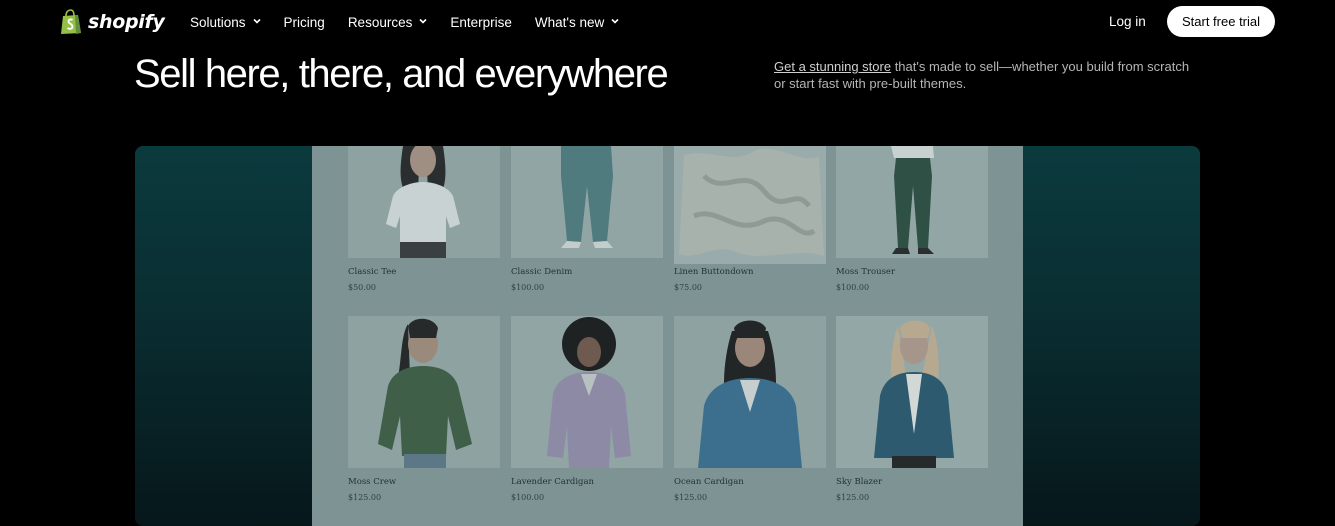  I want to click on nav-solutions-label: Solutions, so click(218, 22).